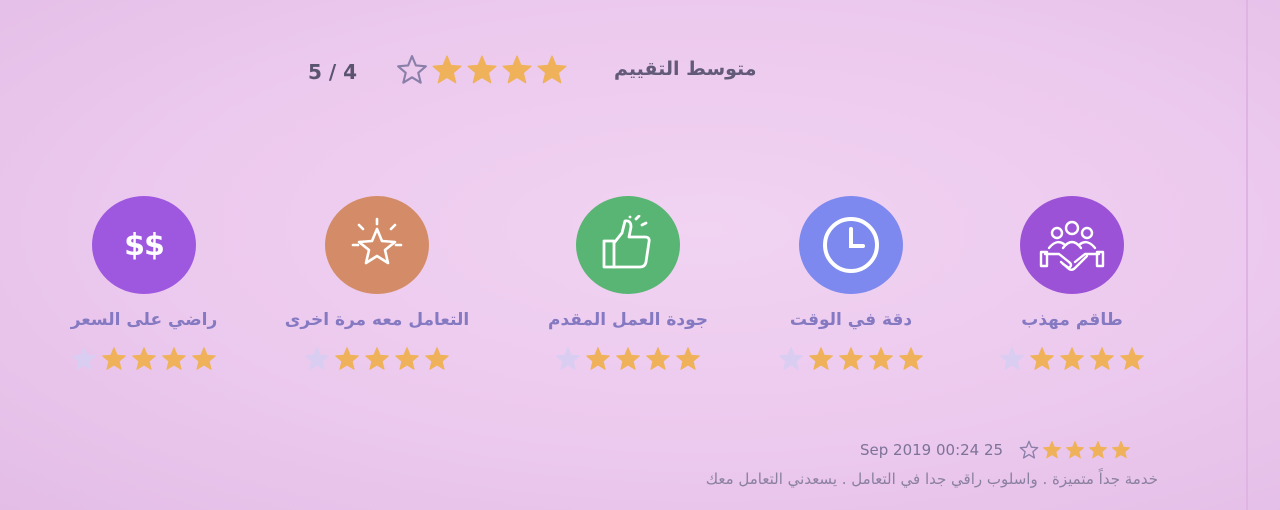 This screenshot has width=1280, height=510. Describe the element at coordinates (377, 320) in the screenshot. I see `category-label: التعامل معه مرة اخرى` at that location.